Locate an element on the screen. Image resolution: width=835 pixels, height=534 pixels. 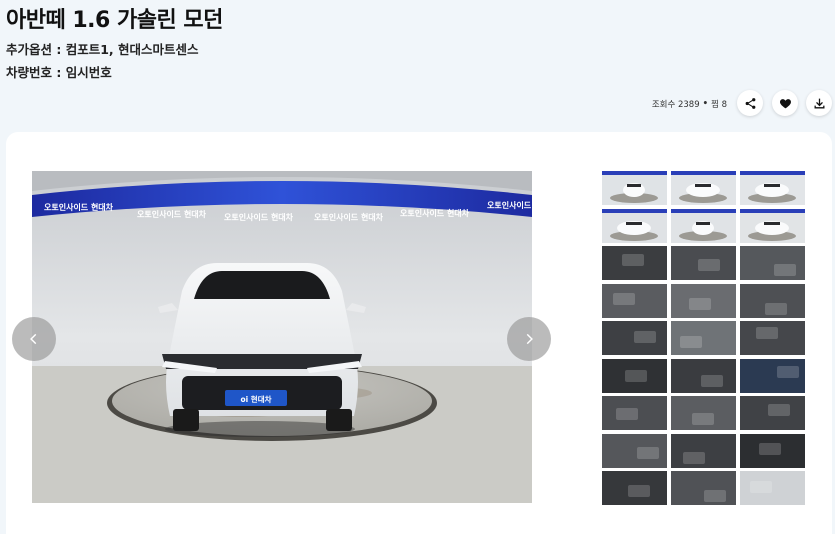
plate-badge: oi 현대차 is located at coordinates (255, 399).